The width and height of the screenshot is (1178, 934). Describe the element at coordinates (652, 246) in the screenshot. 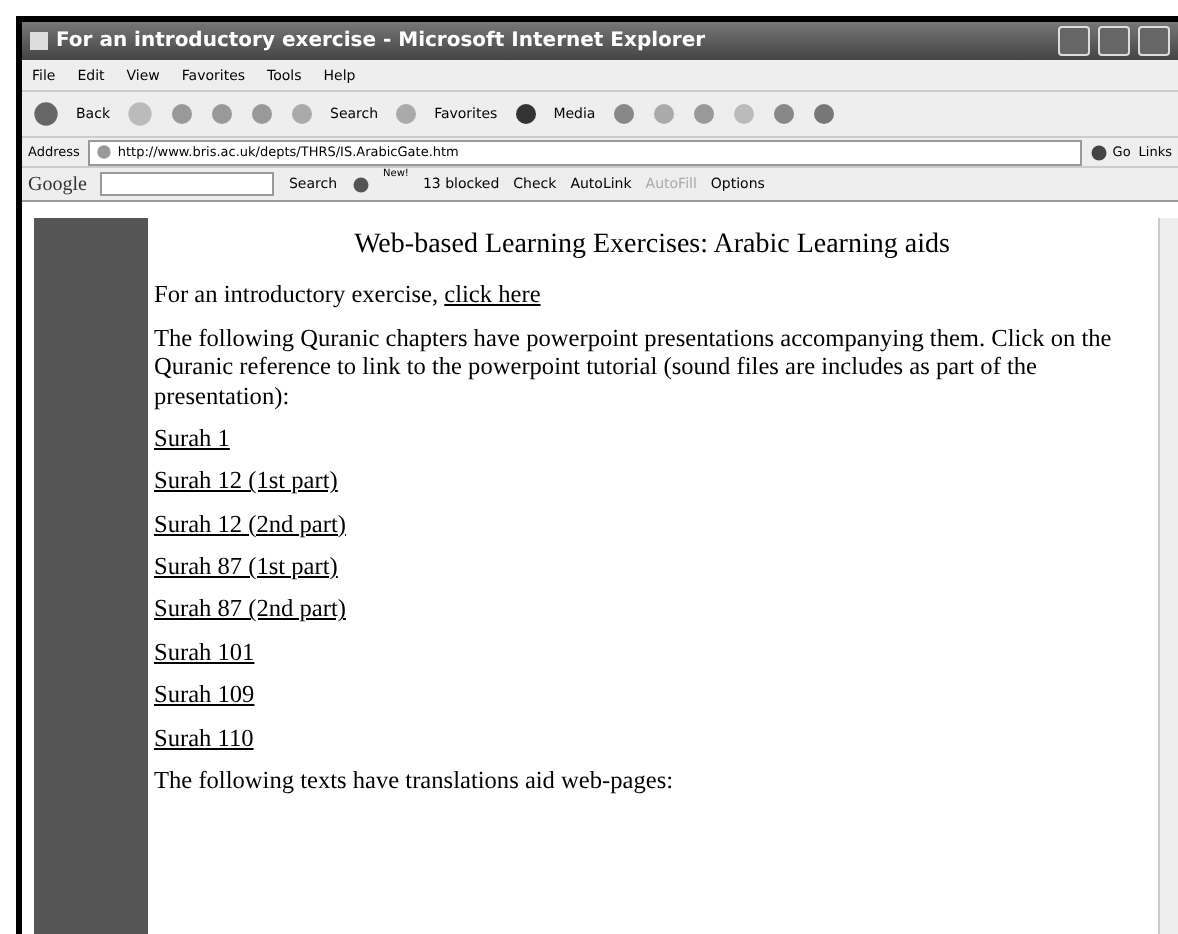

I see `page-heading: Web-based Learning Exercises: Arabic Learning aids` at that location.